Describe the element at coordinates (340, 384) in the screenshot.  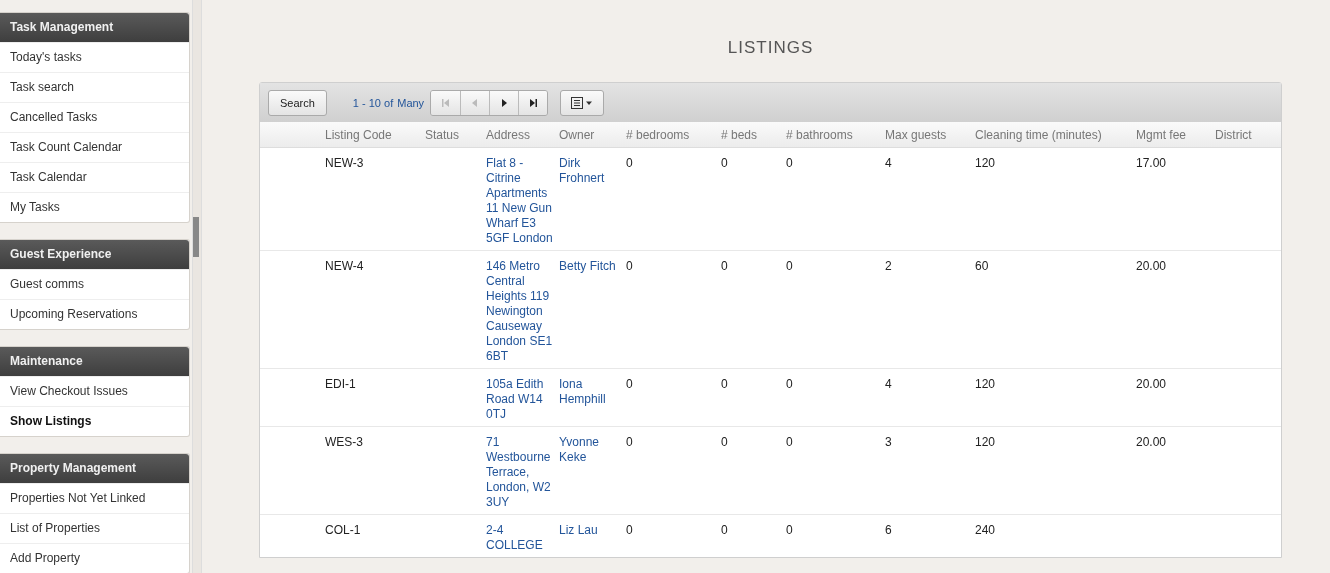
I see `table-cell: EDI-1` at that location.